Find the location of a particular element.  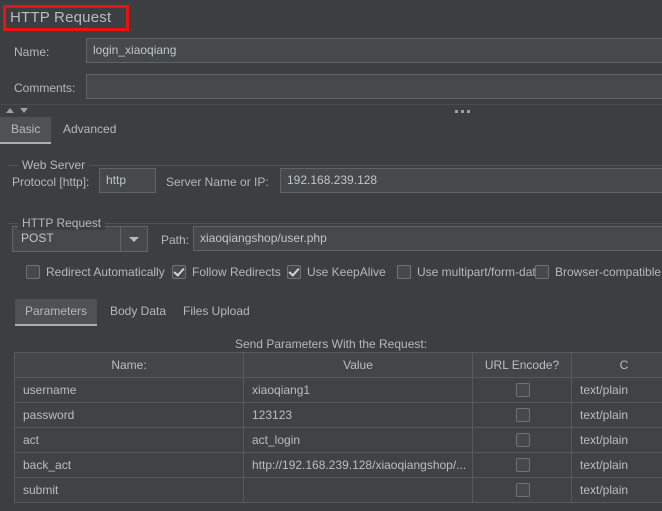

cell-value: act_login is located at coordinates (358, 440).